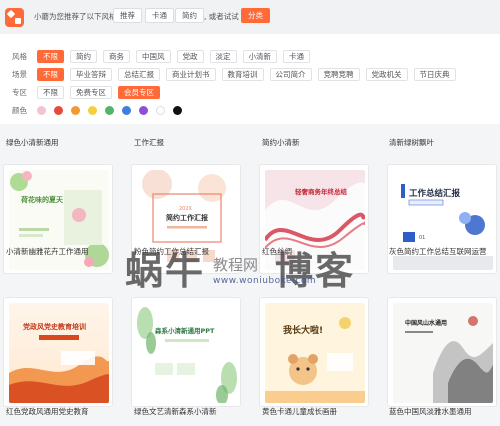  I want to click on watermark: 蜗牛 教程网 博客 www.woniuboke.com, so click(260, 266).